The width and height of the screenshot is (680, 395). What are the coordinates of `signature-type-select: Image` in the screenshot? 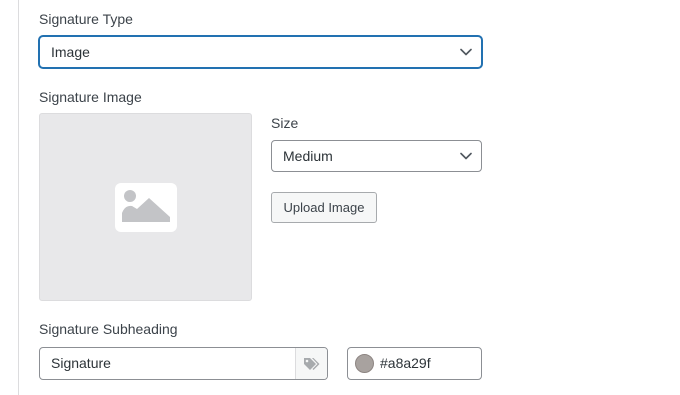 It's located at (260, 52).